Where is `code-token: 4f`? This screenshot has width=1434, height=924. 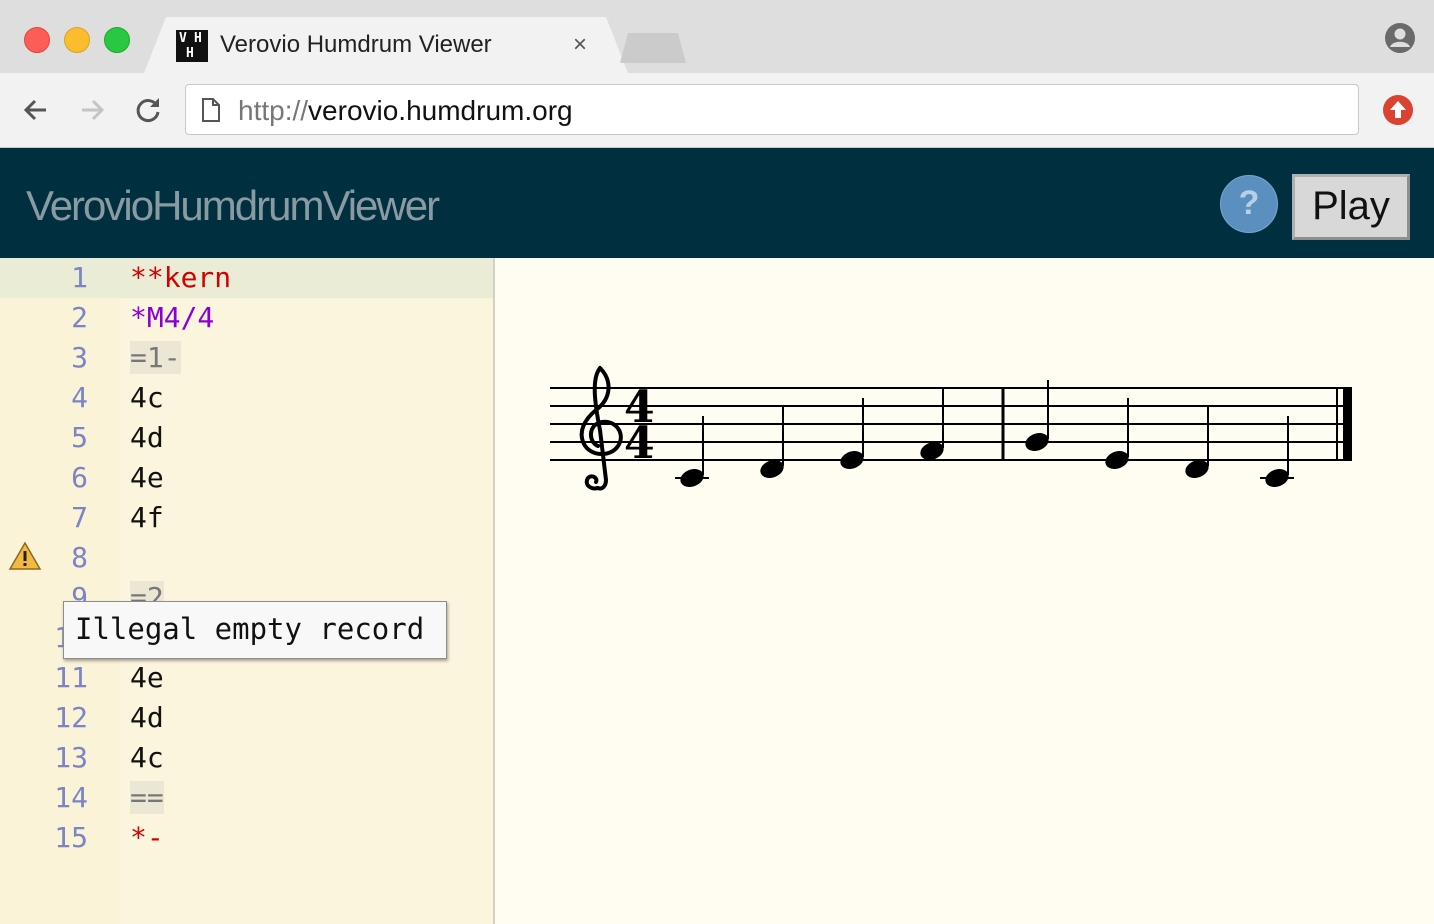
code-token: 4f is located at coordinates (147, 517).